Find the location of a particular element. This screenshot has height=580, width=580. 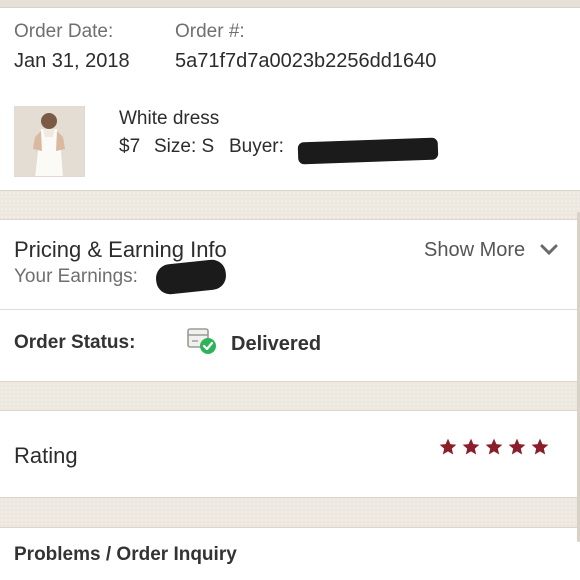

delivered-box-icon is located at coordinates (201, 341).